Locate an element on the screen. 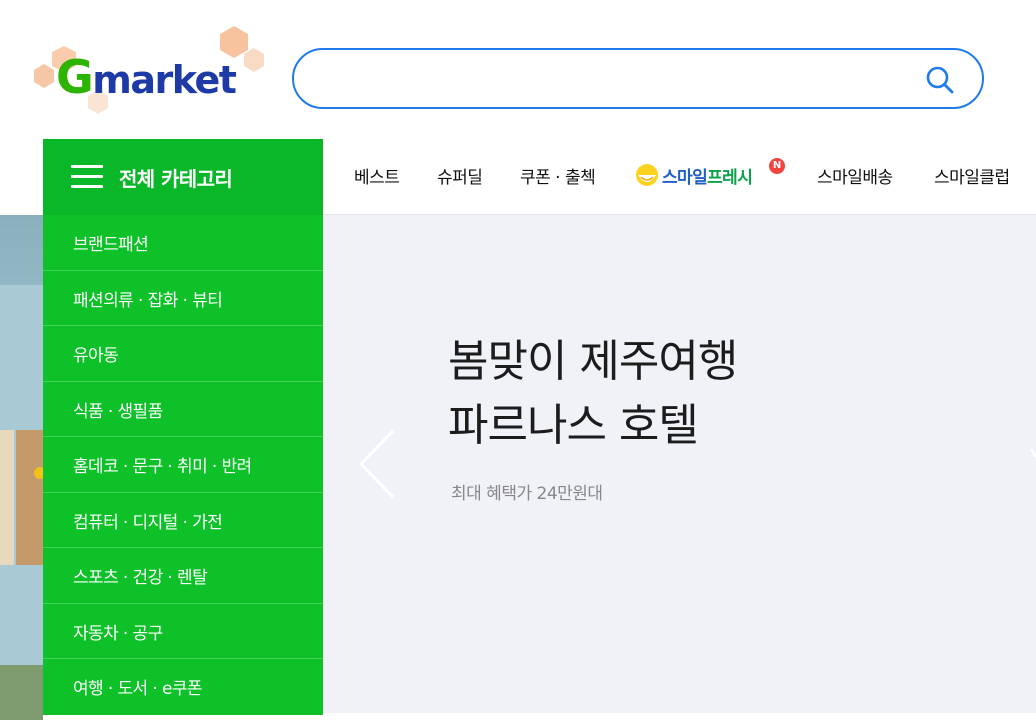 The height and width of the screenshot is (720, 1036). category-label: 홈데코 · 문구 · 취미 · 반려 is located at coordinates (162, 467).